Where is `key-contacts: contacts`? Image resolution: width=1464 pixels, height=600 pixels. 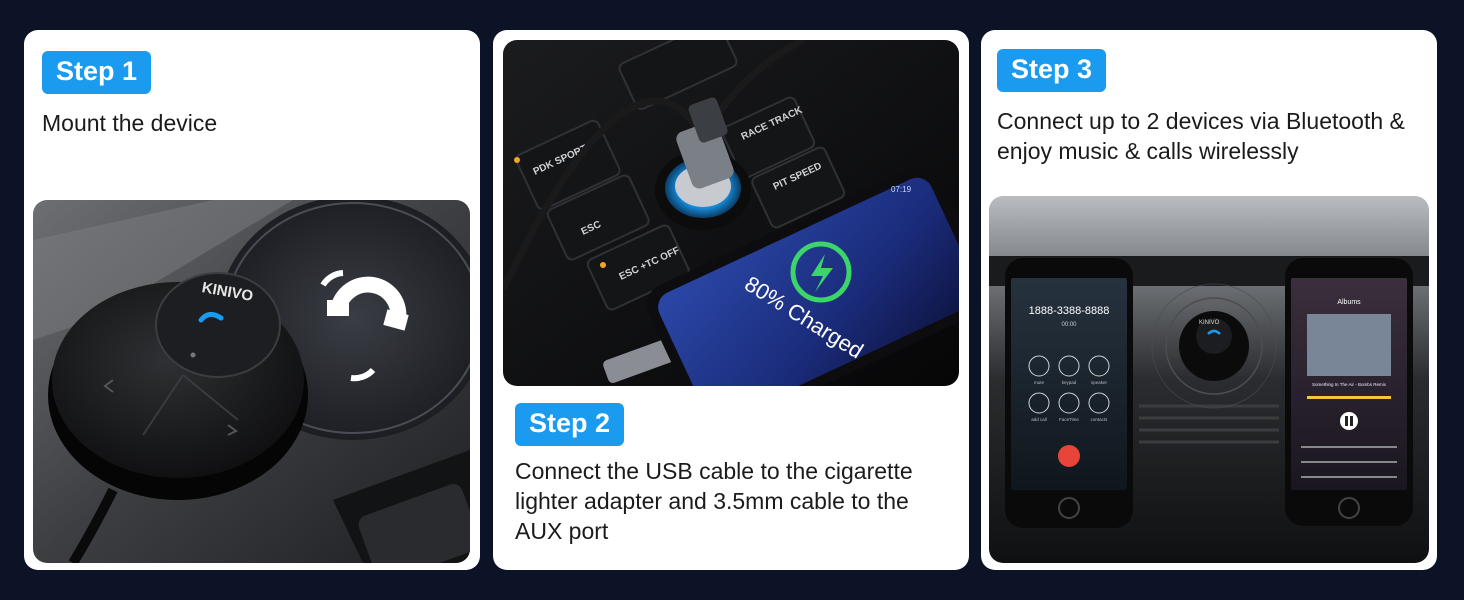
key-contacts: contacts is located at coordinates (1100, 419).